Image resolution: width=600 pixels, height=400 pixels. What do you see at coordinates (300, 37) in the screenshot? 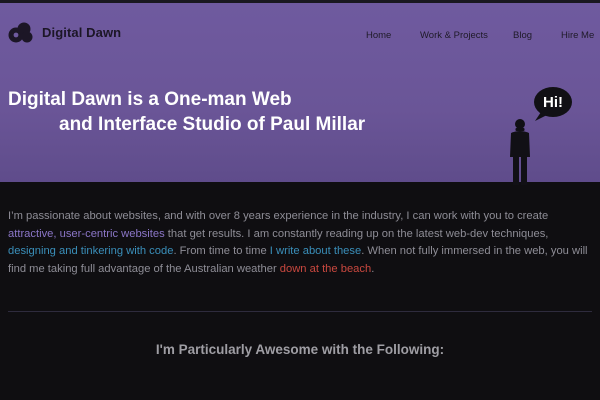
I see `main-nav: Home Work & Projects Blog Hire Me` at bounding box center [300, 37].